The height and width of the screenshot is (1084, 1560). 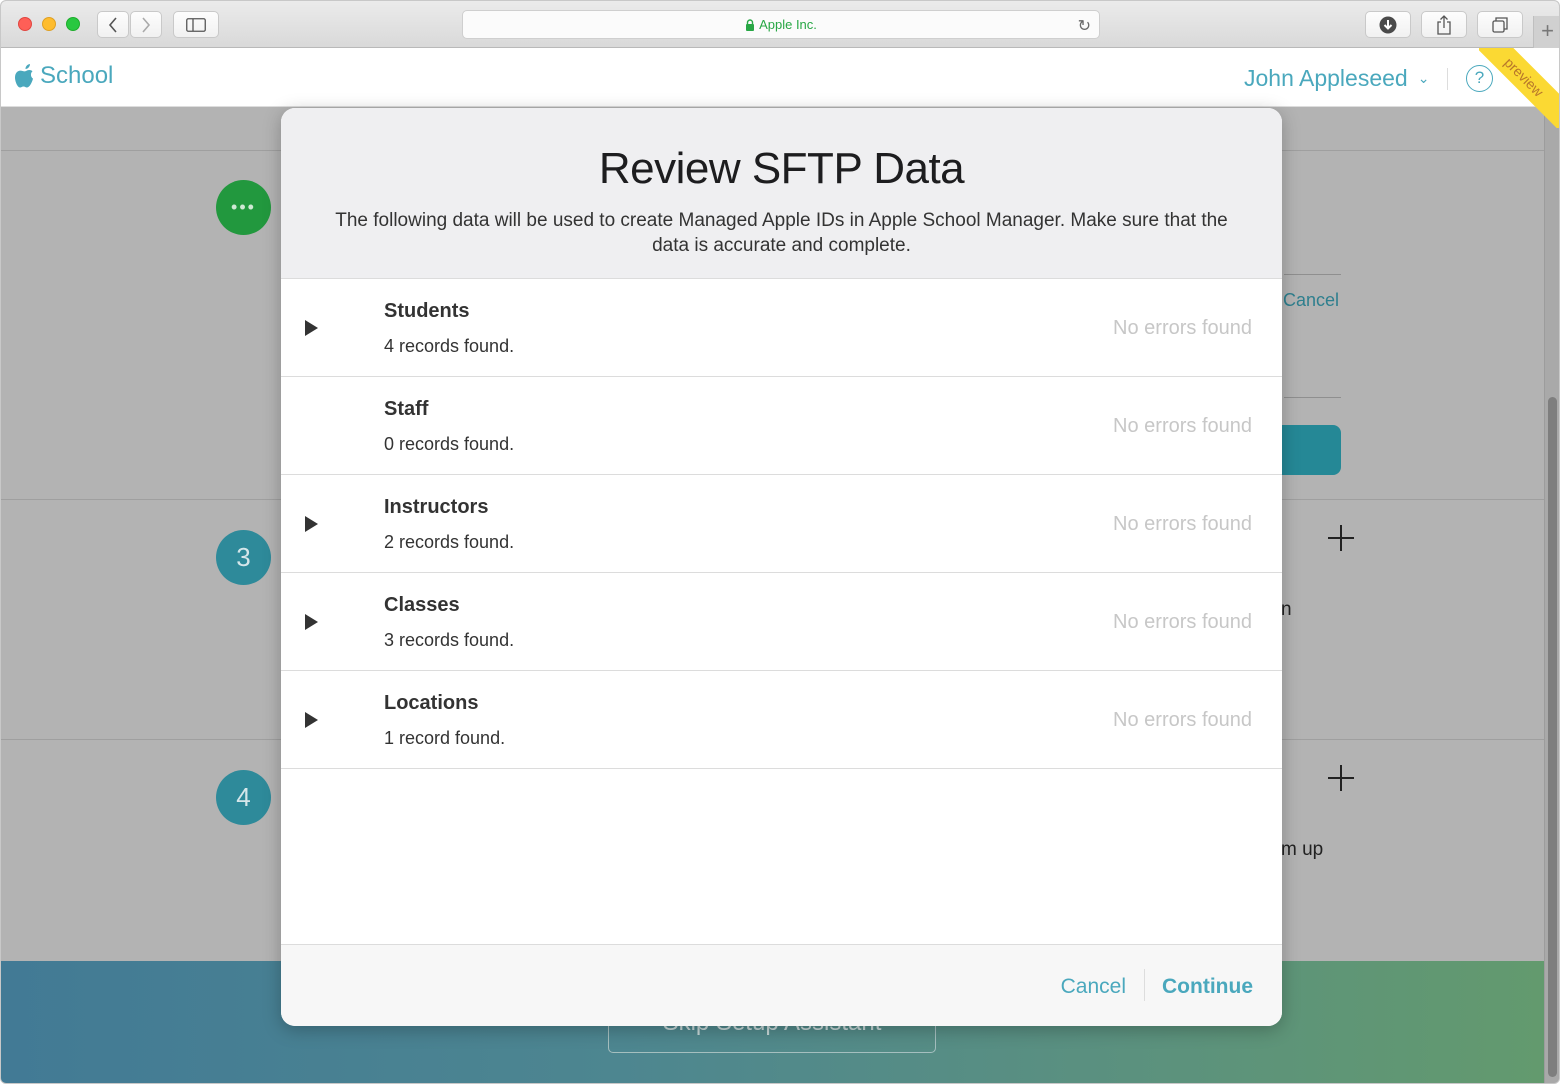 What do you see at coordinates (1286, 609) in the screenshot?
I see `background-text-fragment: n` at bounding box center [1286, 609].